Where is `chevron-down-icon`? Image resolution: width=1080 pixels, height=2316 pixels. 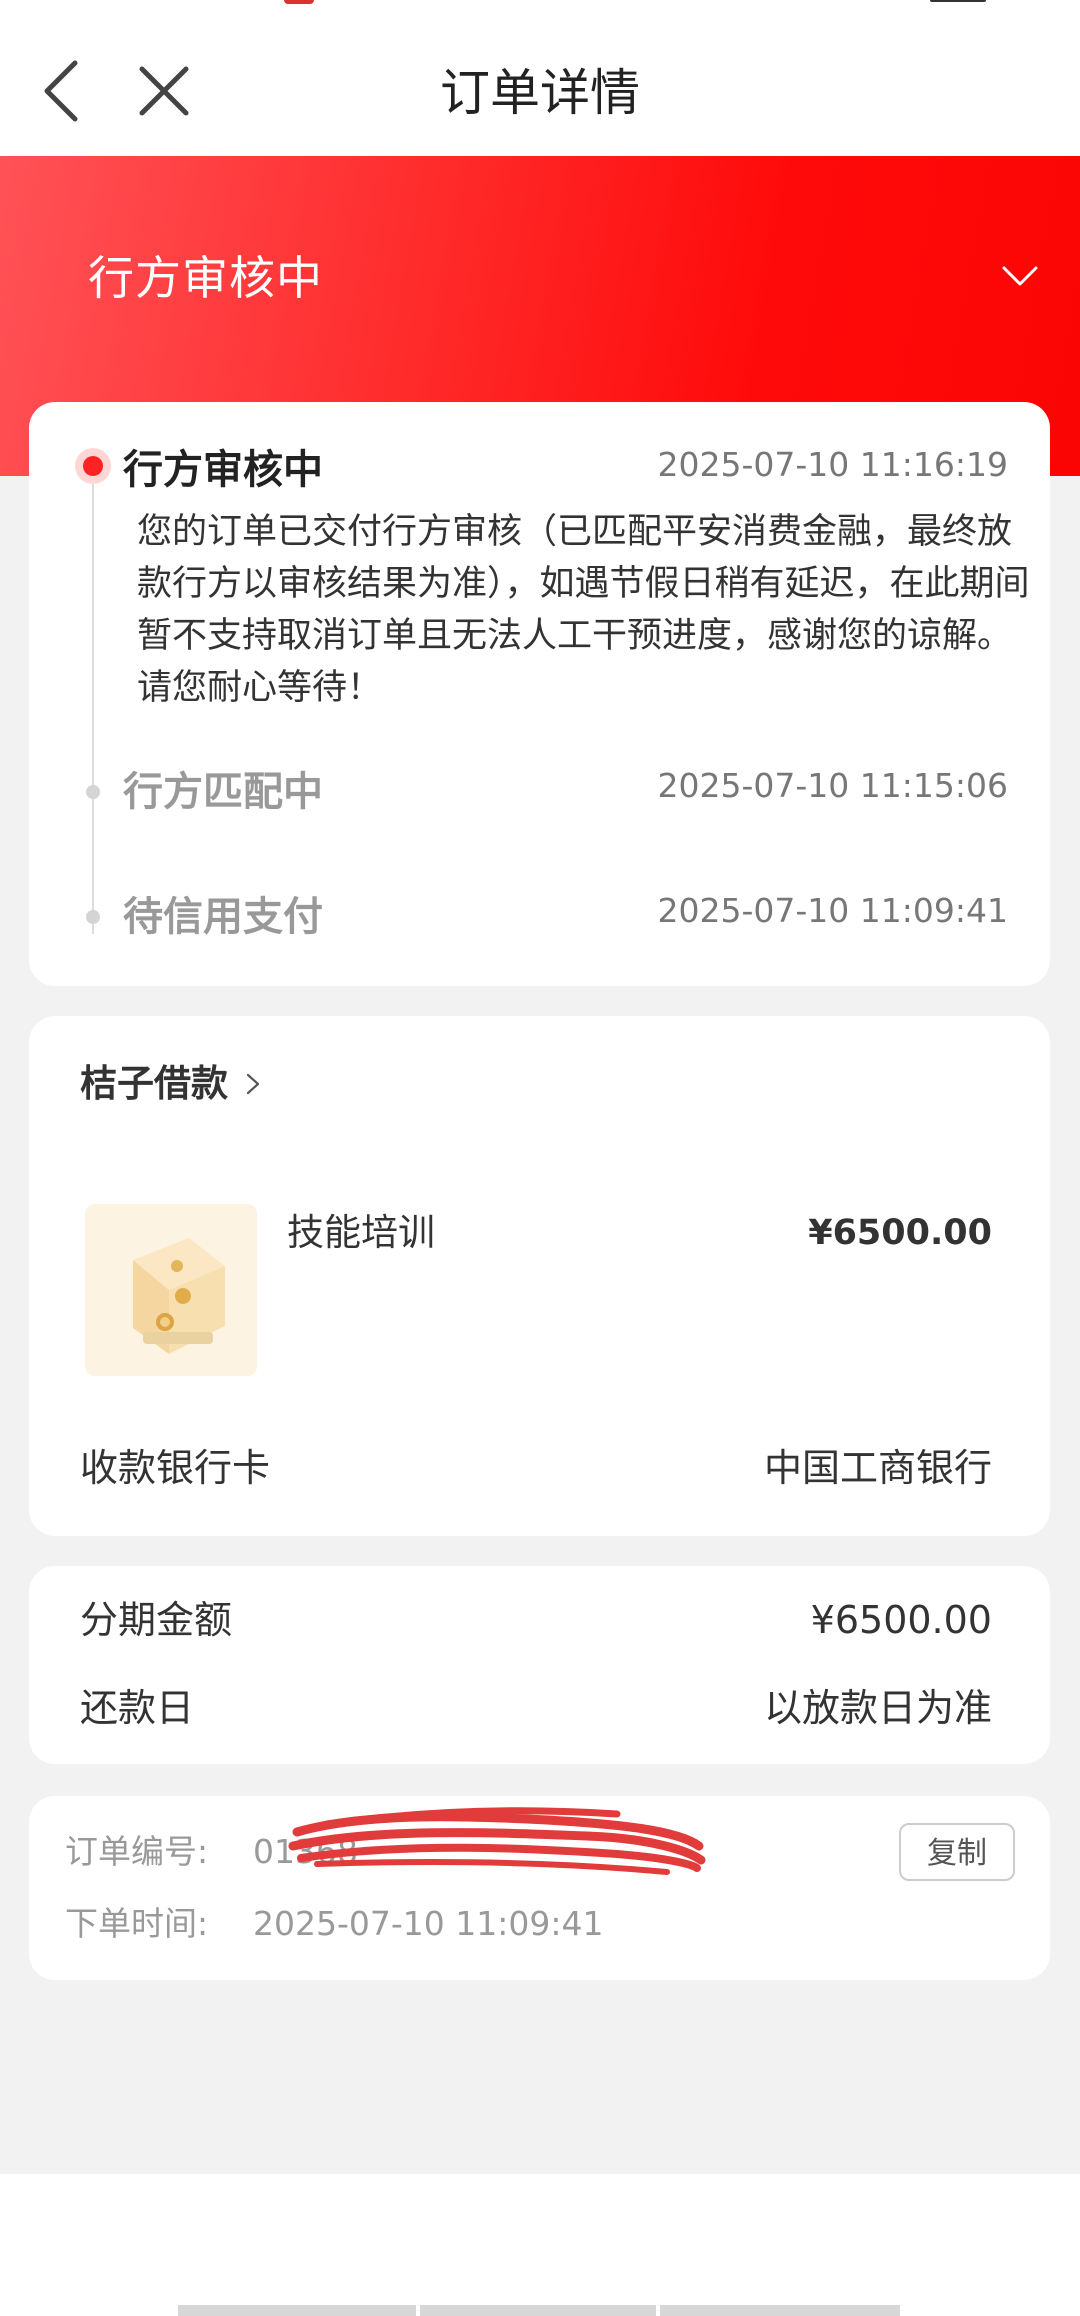 chevron-down-icon is located at coordinates (1020, 276).